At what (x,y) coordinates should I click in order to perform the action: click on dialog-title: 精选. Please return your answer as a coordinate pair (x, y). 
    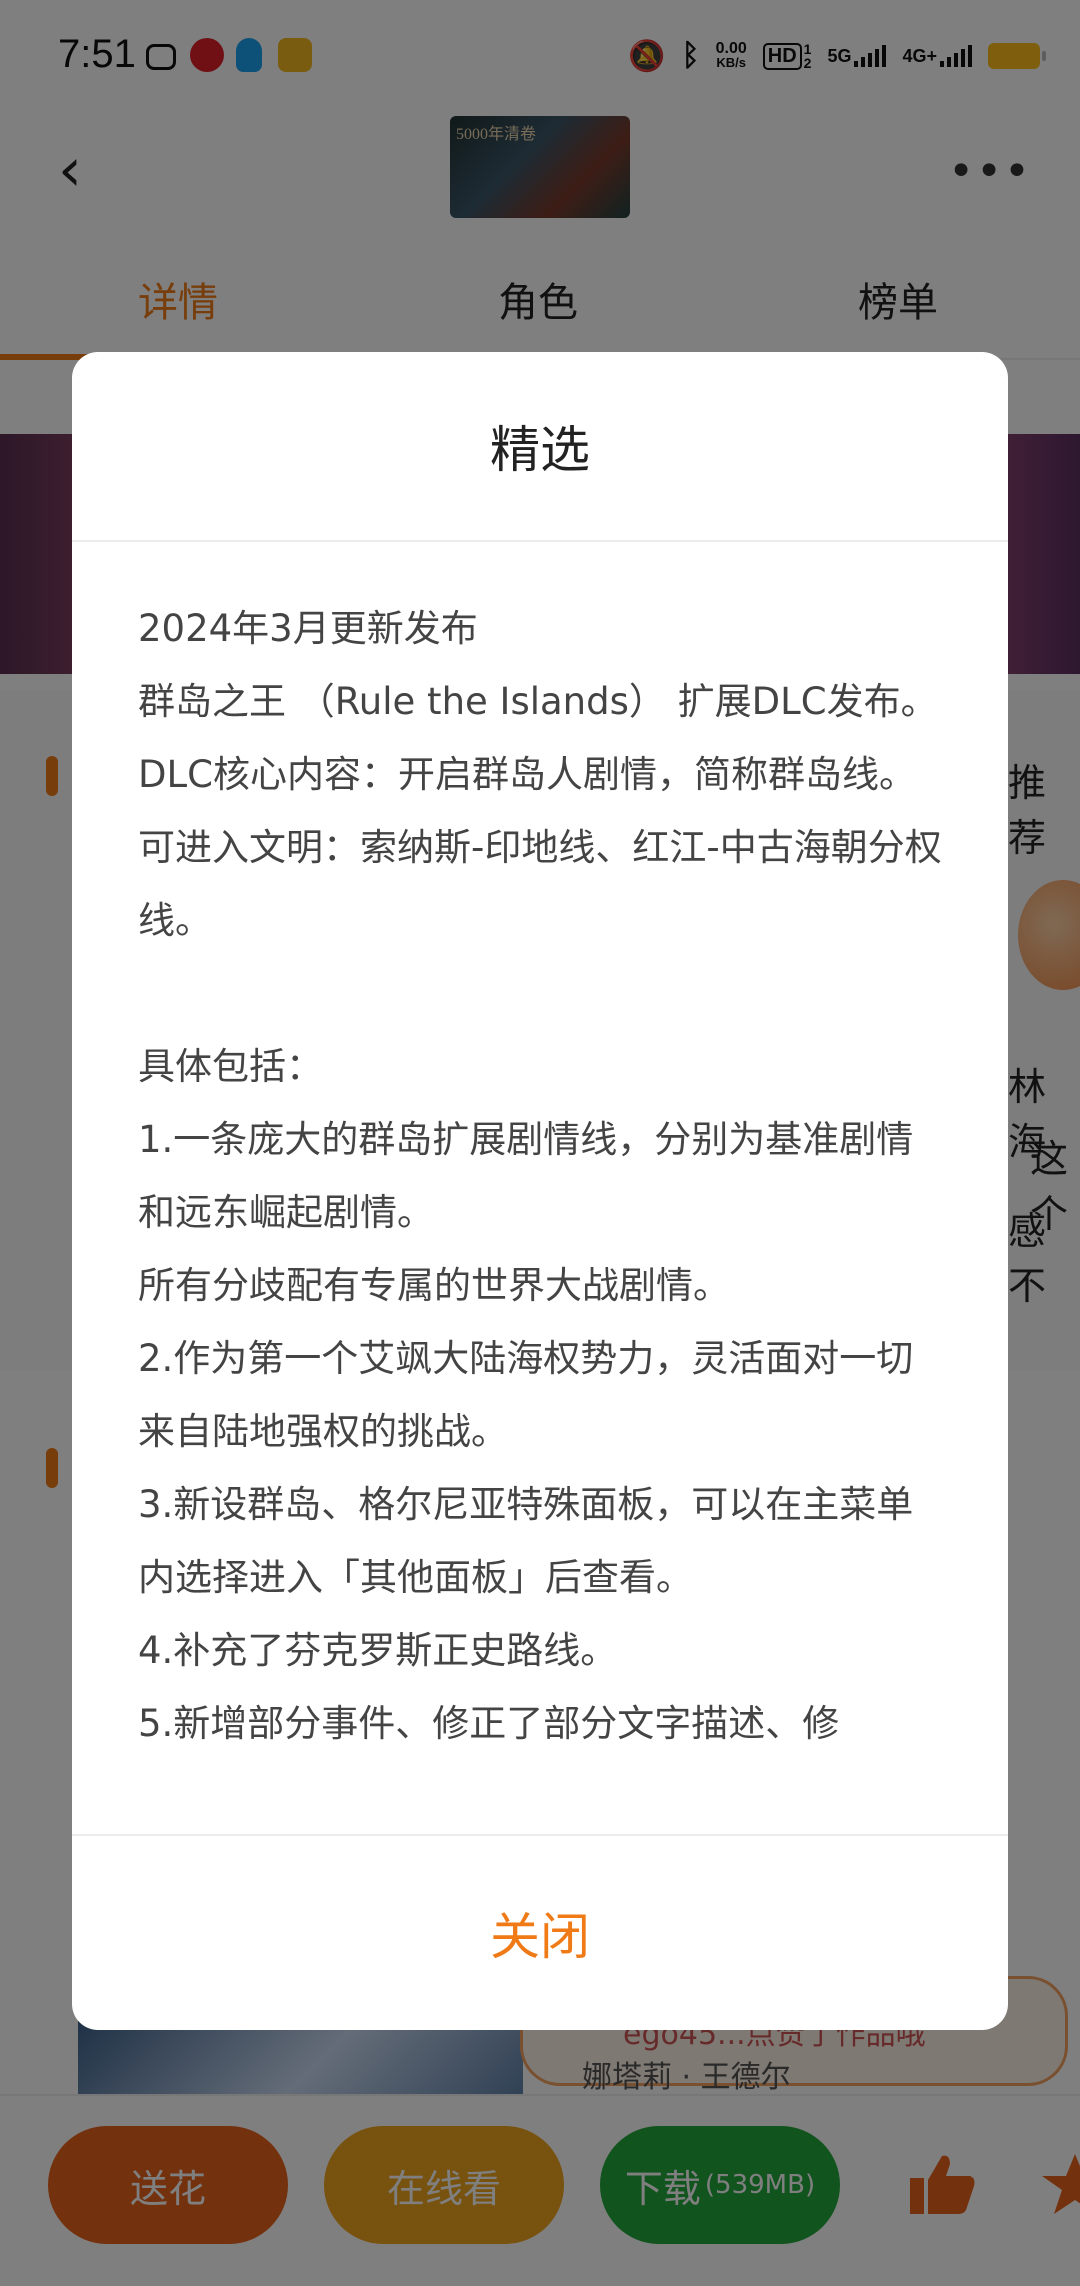
    Looking at the image, I should click on (540, 447).